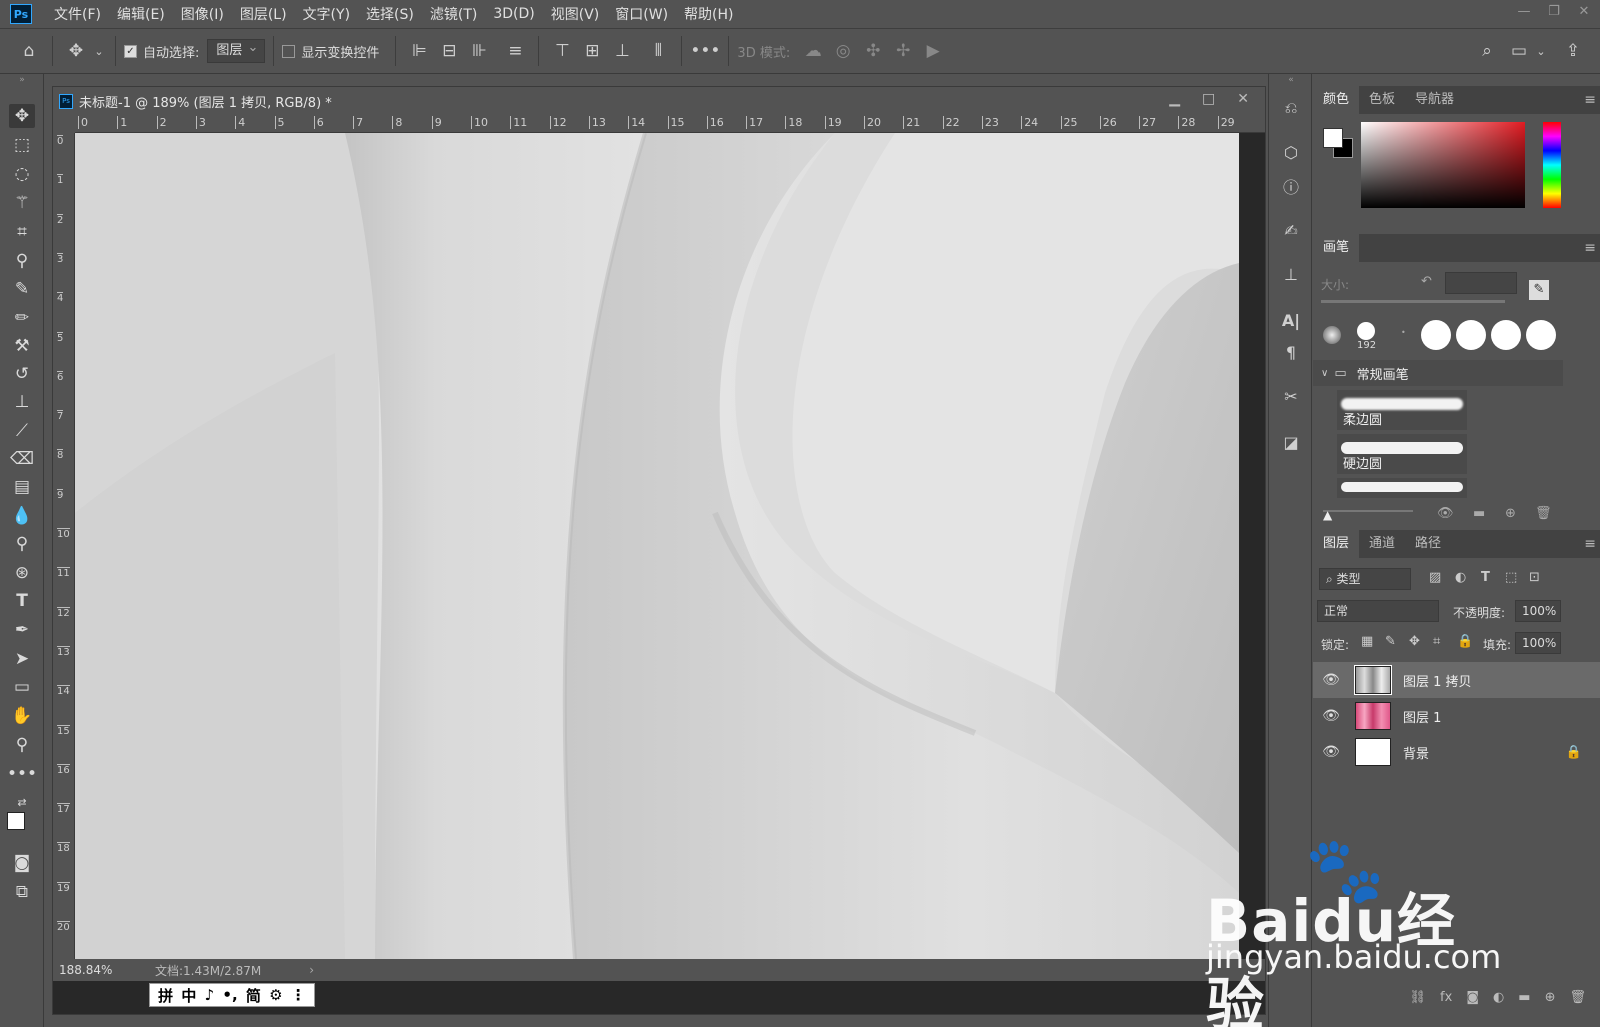 This screenshot has height=1027, width=1600. What do you see at coordinates (1573, 51) in the screenshot?
I see `share-icon: ⇪` at bounding box center [1573, 51].